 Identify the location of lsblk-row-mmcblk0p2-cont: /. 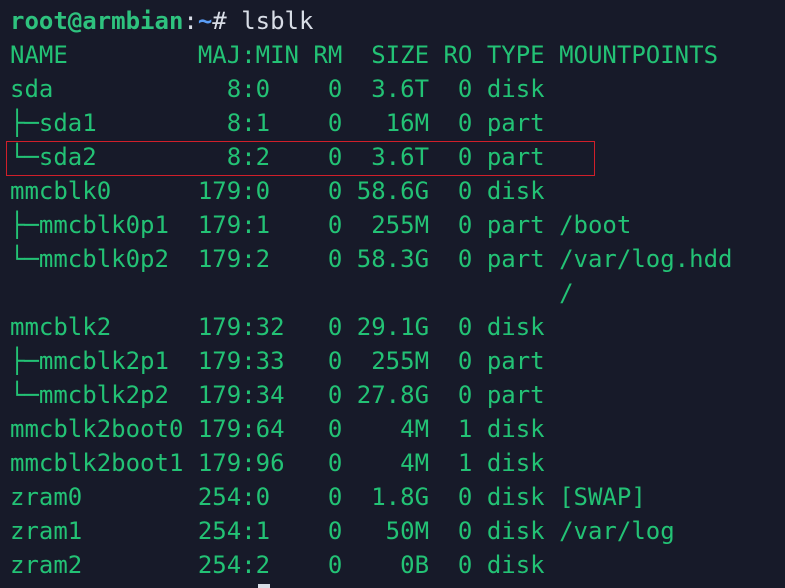
(292, 293).